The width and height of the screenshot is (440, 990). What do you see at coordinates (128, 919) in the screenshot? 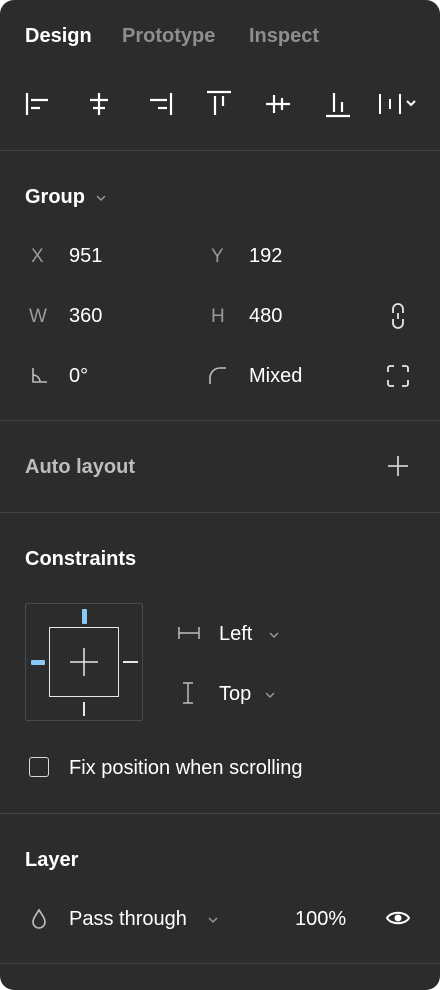
I see `blend-mode-select: Pass through` at bounding box center [128, 919].